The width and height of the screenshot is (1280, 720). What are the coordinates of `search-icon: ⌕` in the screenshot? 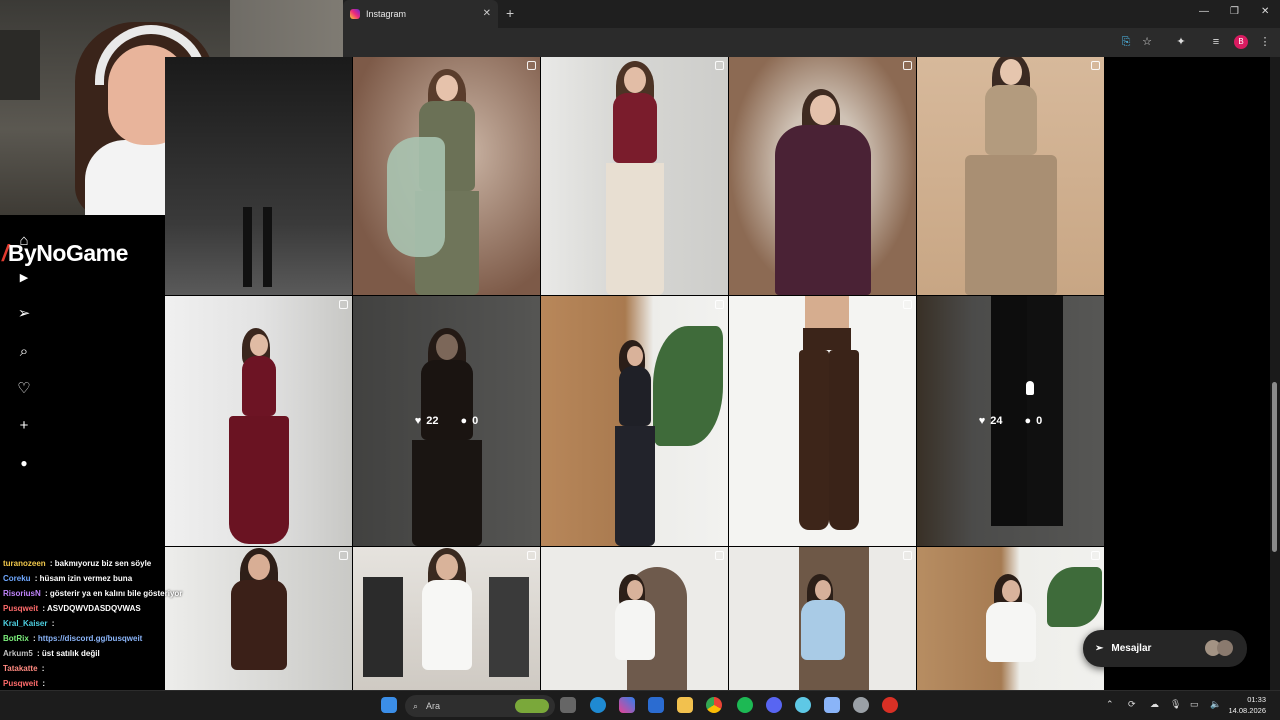 It's located at (24, 352).